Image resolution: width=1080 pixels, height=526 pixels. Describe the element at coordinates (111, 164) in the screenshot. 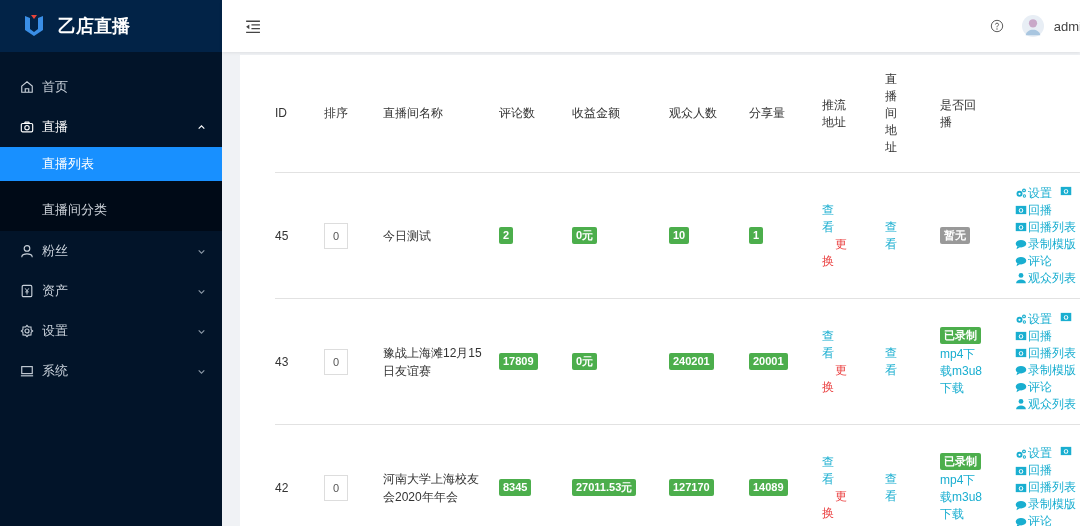

I see `submenu-item: 直播列表` at that location.